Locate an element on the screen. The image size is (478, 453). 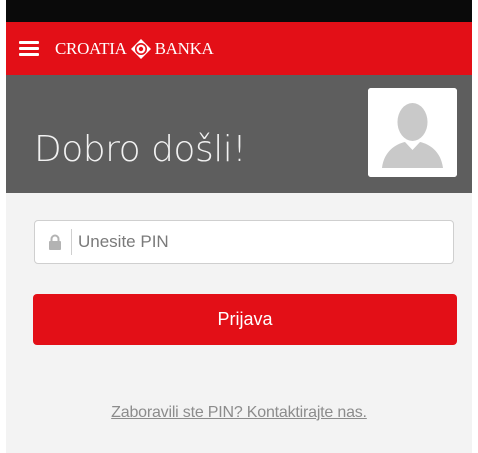
bank-logo: CROATIA BANKA is located at coordinates (134, 49).